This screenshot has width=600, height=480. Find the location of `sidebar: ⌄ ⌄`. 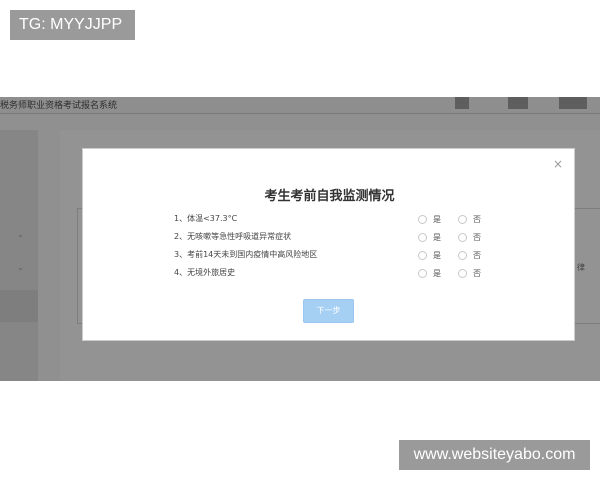

sidebar: ⌄ ⌄ is located at coordinates (19, 255).